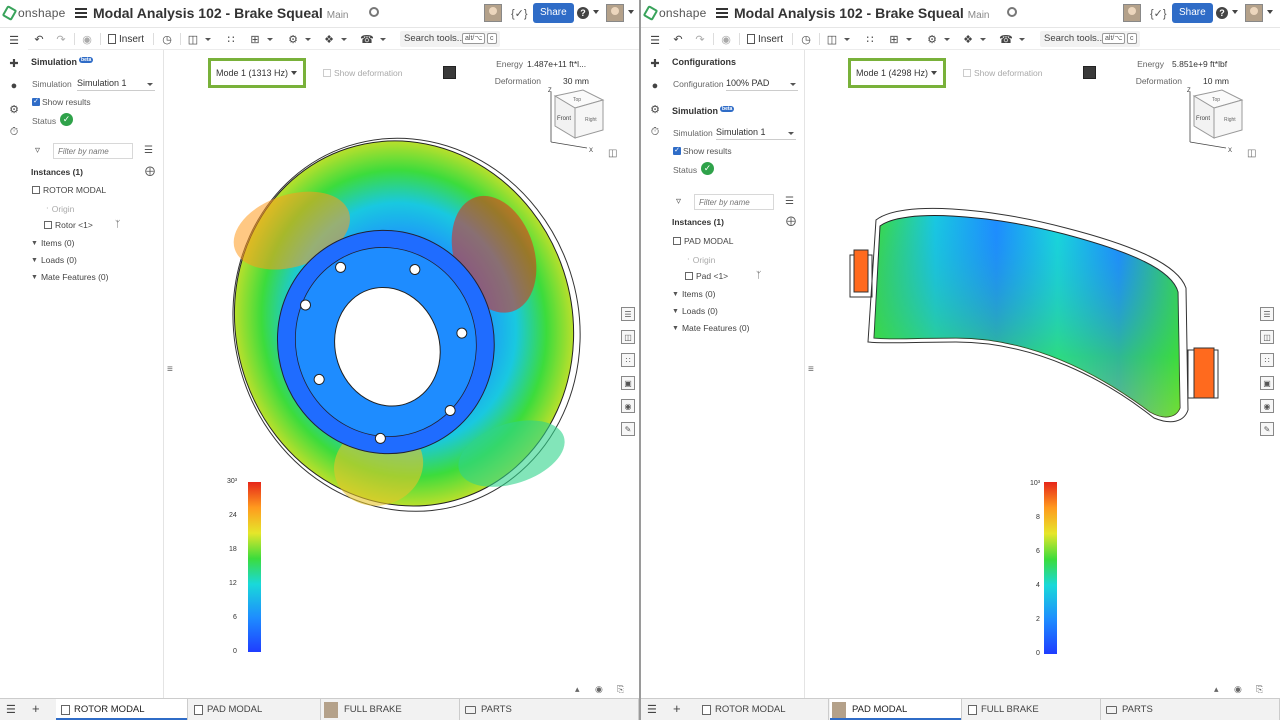  I want to click on assembly-row: ROTOR MODAL, so click(69, 190).